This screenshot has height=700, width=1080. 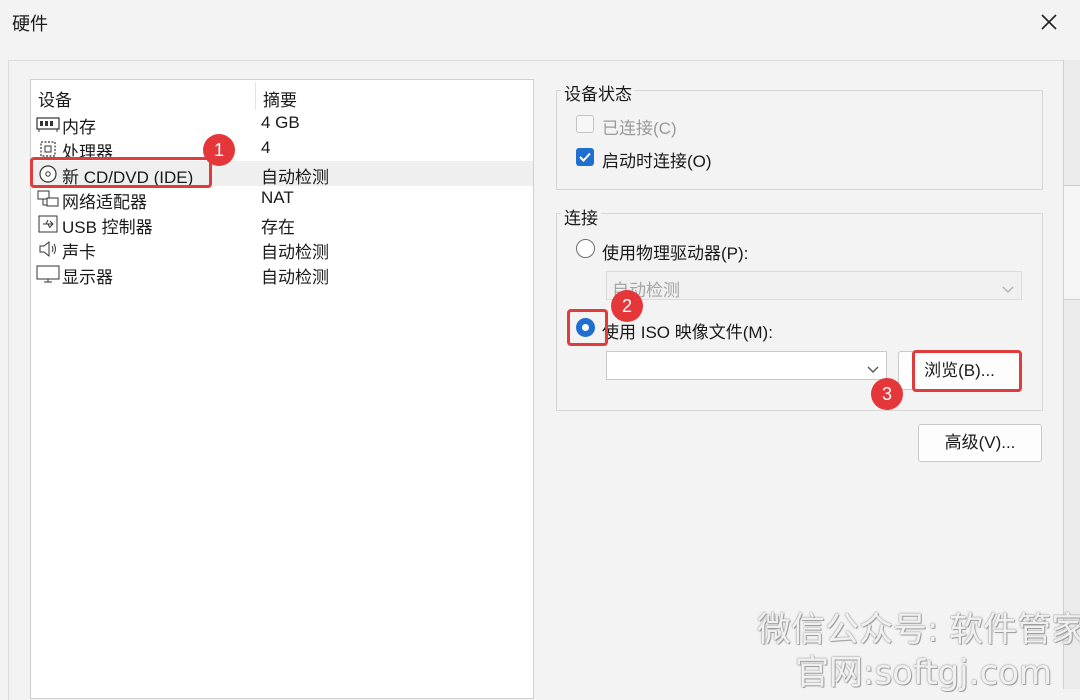 I want to click on connected-checkbox, so click(x=585, y=124).